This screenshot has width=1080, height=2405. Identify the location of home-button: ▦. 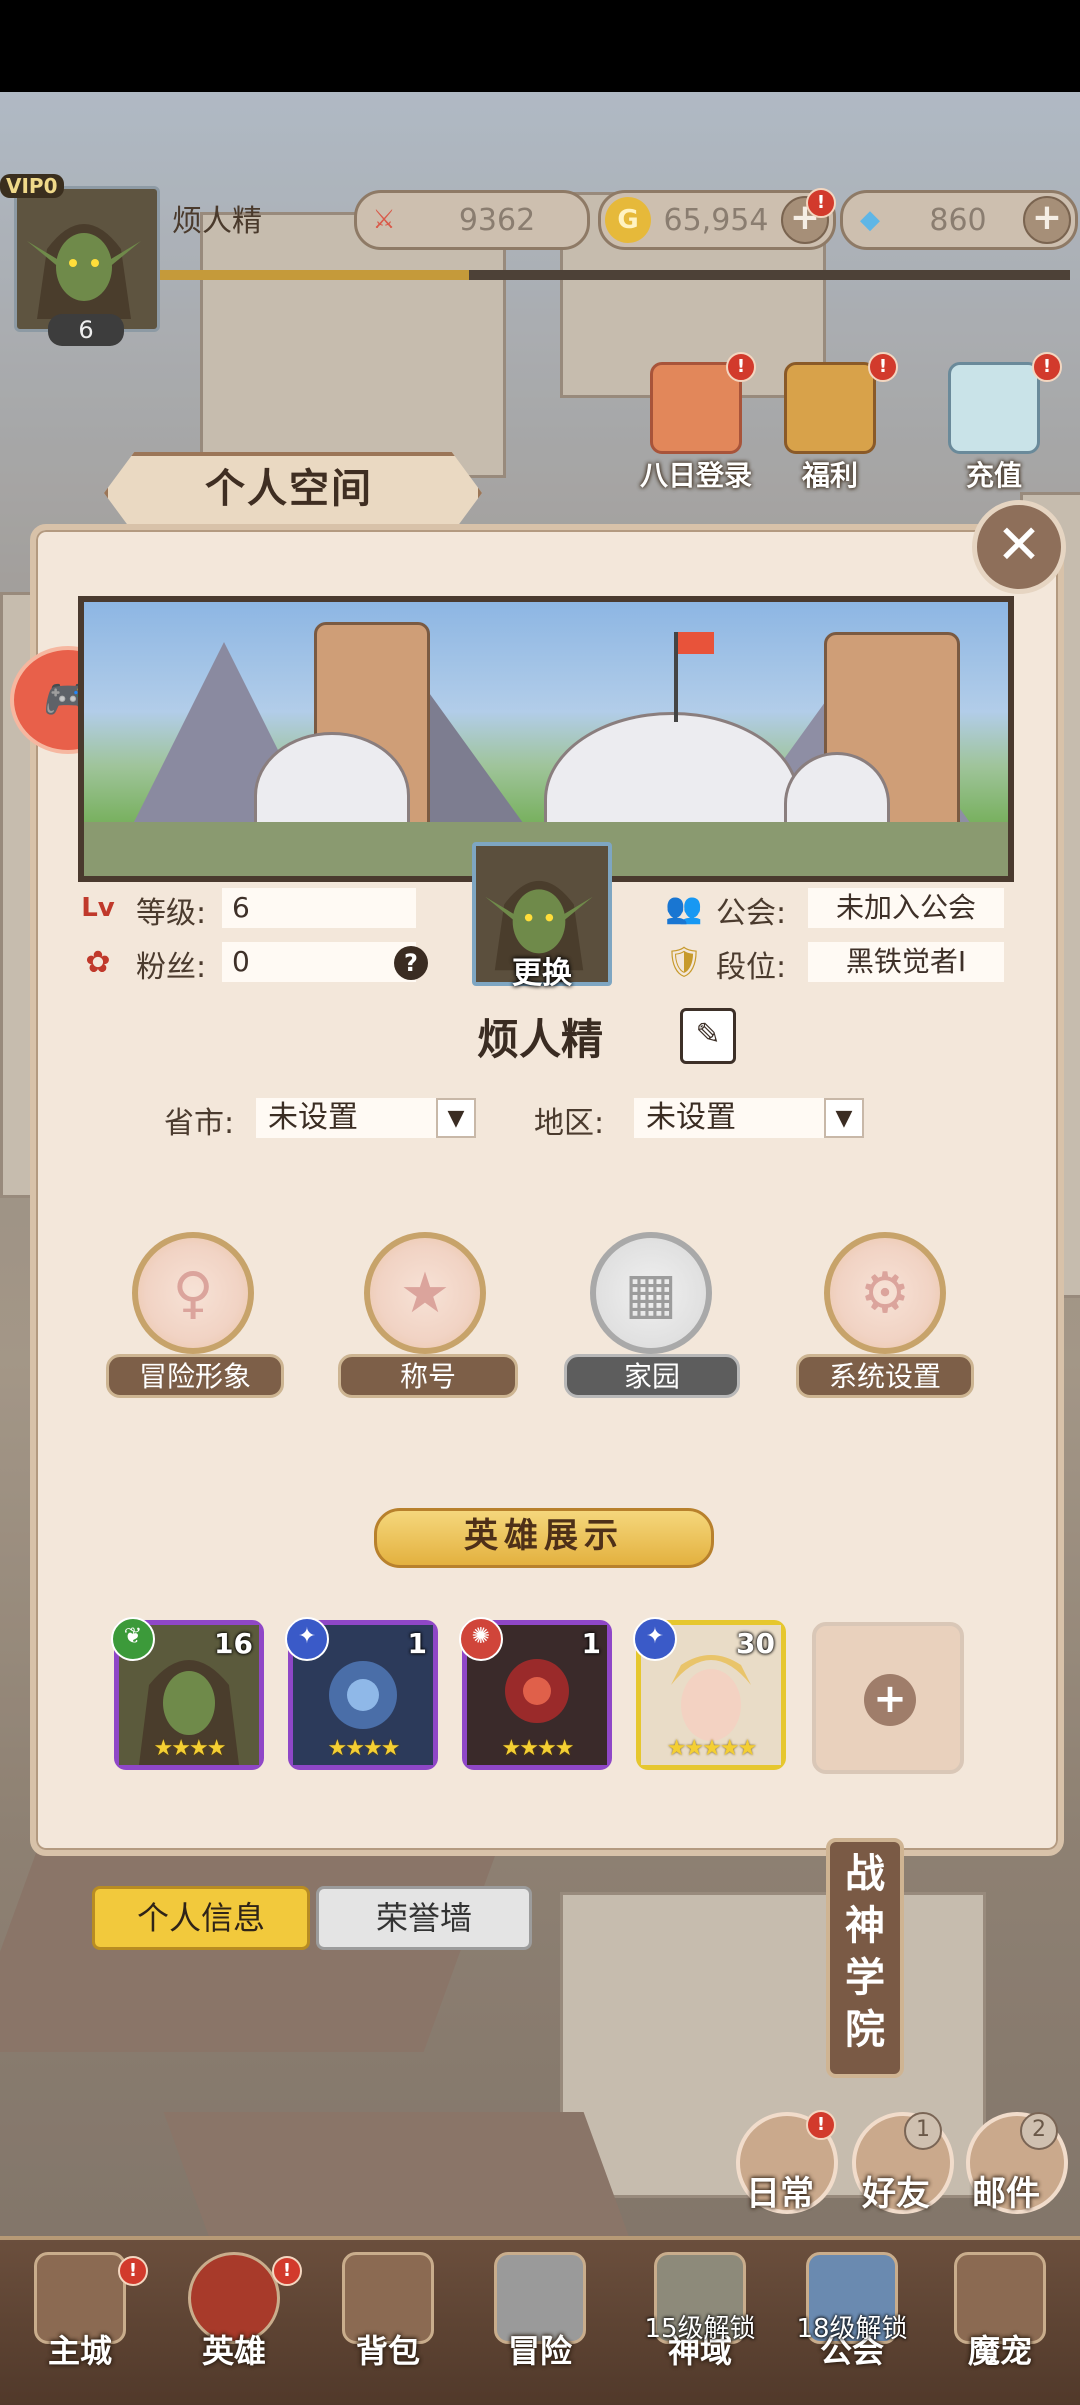
(651, 1293).